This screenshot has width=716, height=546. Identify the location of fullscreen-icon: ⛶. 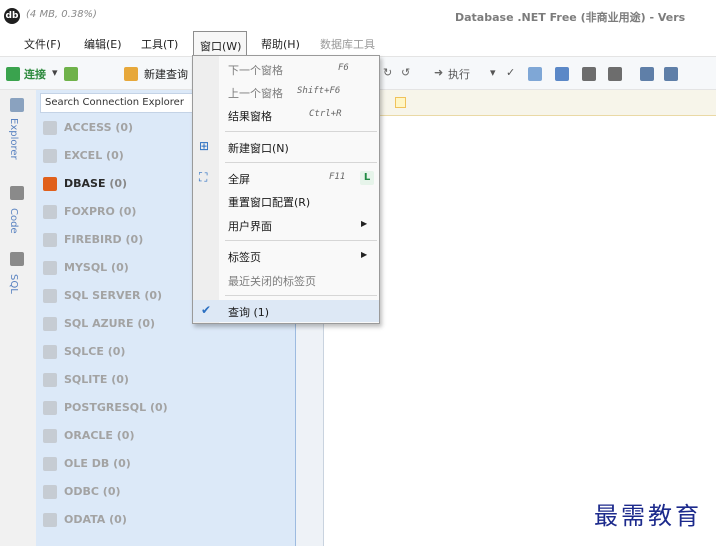
(203, 177).